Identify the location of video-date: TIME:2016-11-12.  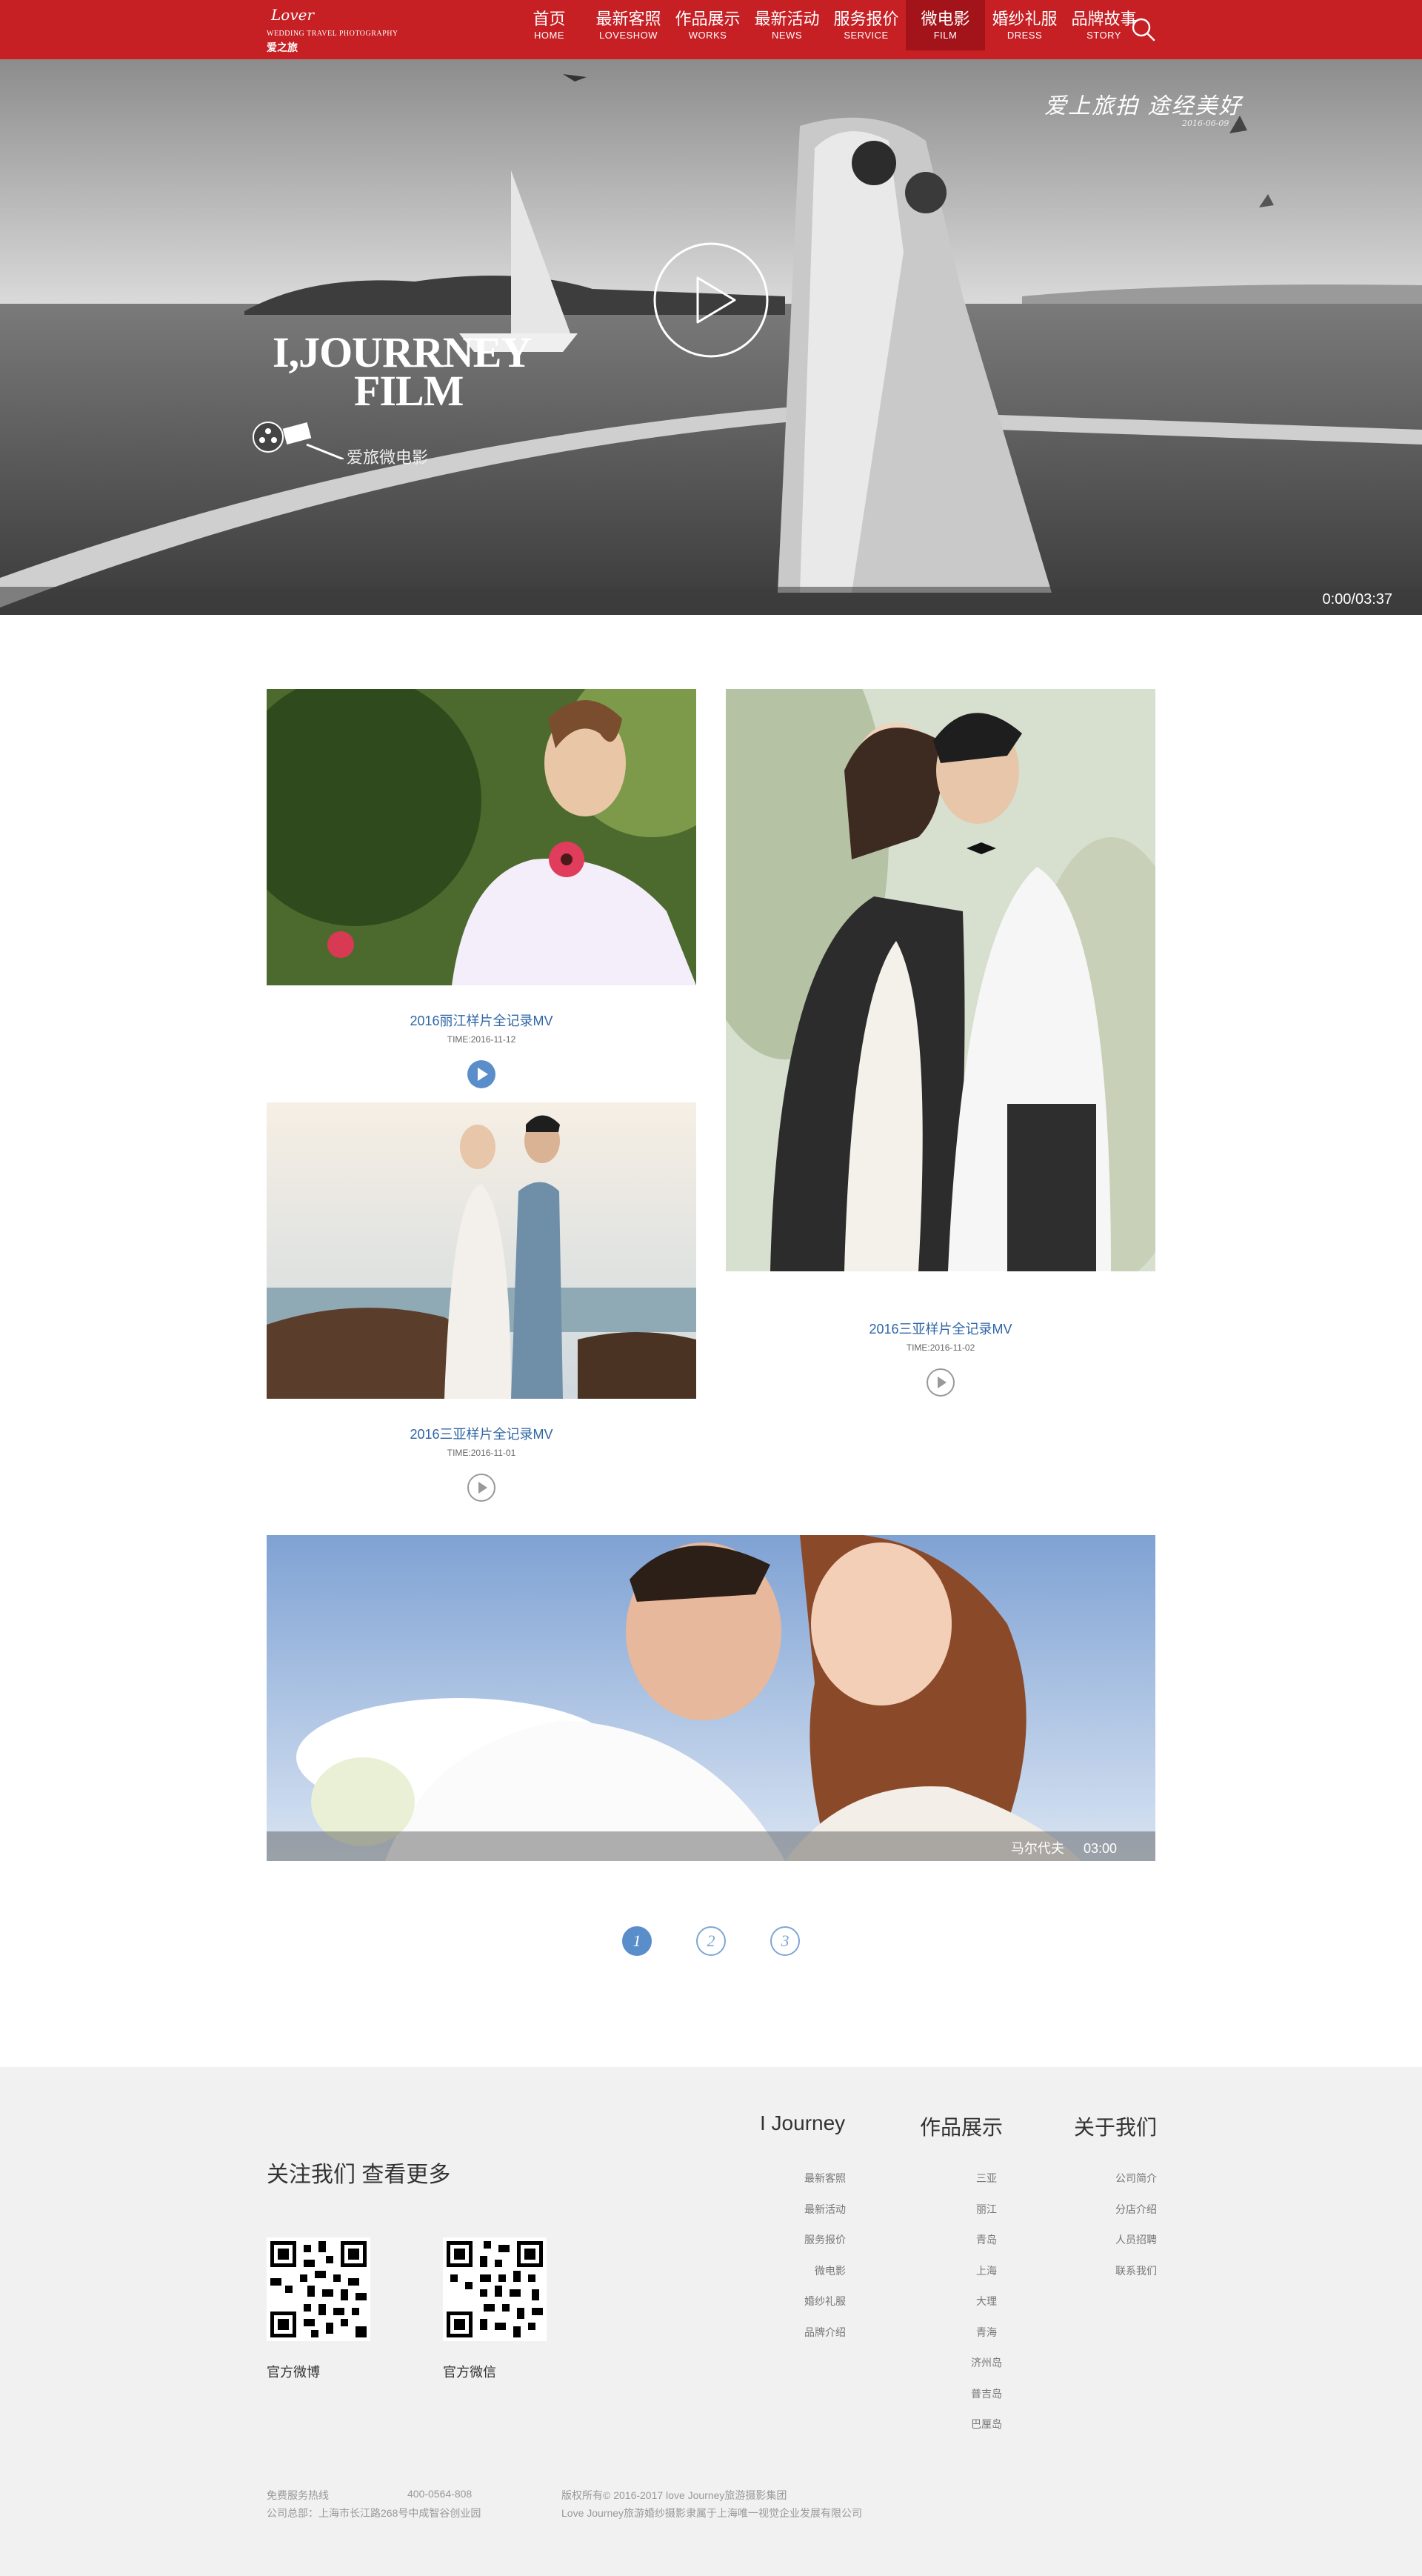
(481, 1039).